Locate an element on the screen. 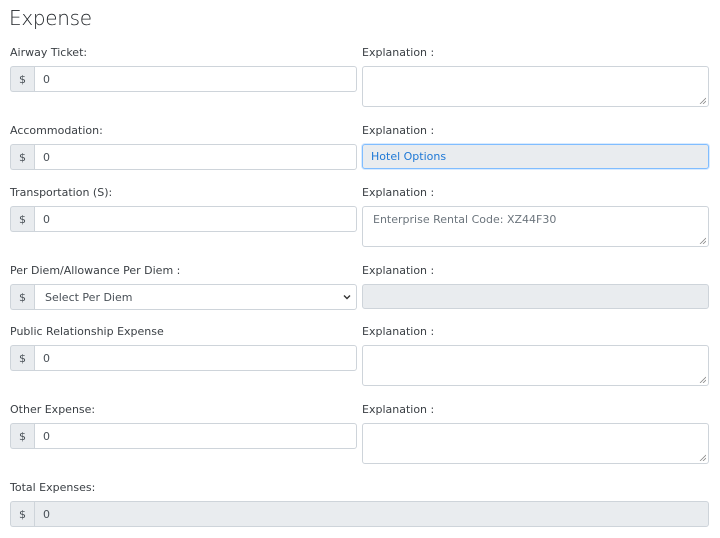 The image size is (720, 538). transportation-label: Transportation (S): is located at coordinates (61, 192).